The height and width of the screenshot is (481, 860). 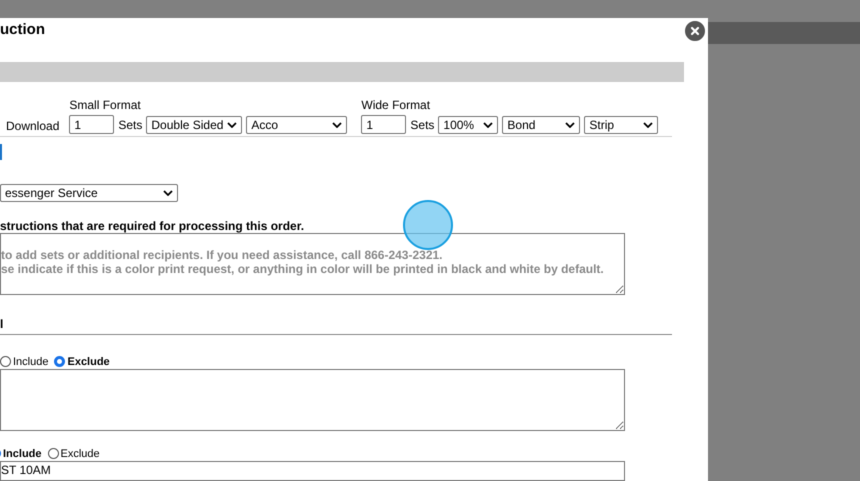 I want to click on delivery-select: essenger Service, so click(x=89, y=193).